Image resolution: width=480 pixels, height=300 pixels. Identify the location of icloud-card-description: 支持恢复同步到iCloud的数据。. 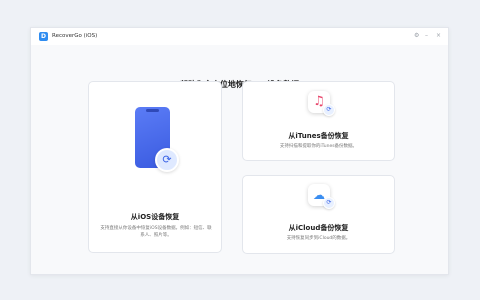
(318, 238).